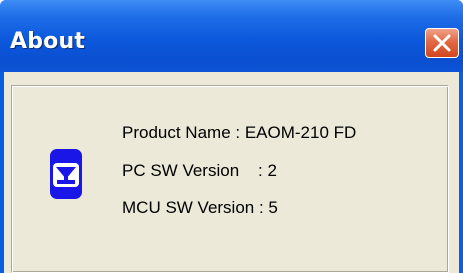 This screenshot has height=273, width=463. I want to click on mcu-sw-version-text: MCU SW Version : 5, so click(200, 207).